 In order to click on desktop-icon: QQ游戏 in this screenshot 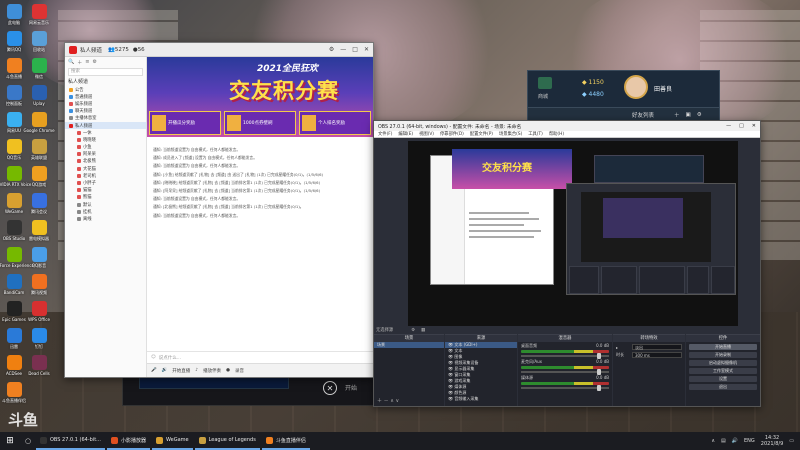, I will do `click(39, 176)`.